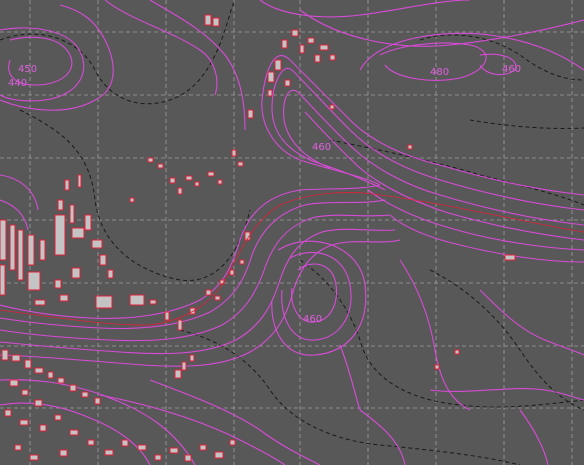  I want to click on label-480-e: 480, so click(439, 72).